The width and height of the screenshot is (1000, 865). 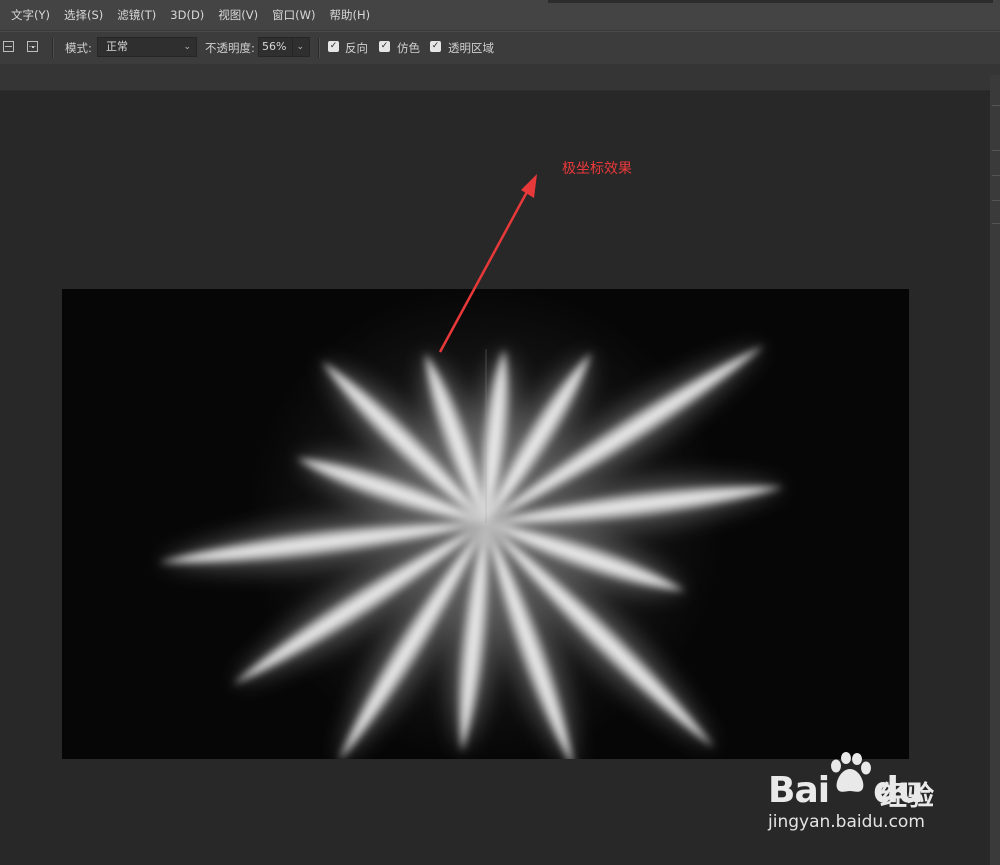 I want to click on arrow-shaft, so click(x=484, y=271).